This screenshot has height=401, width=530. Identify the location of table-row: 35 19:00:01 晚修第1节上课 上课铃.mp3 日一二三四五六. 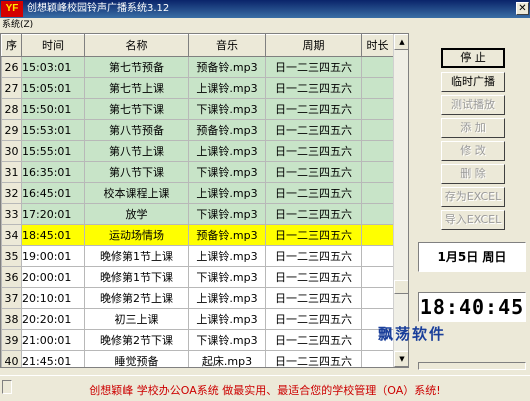
(197, 256).